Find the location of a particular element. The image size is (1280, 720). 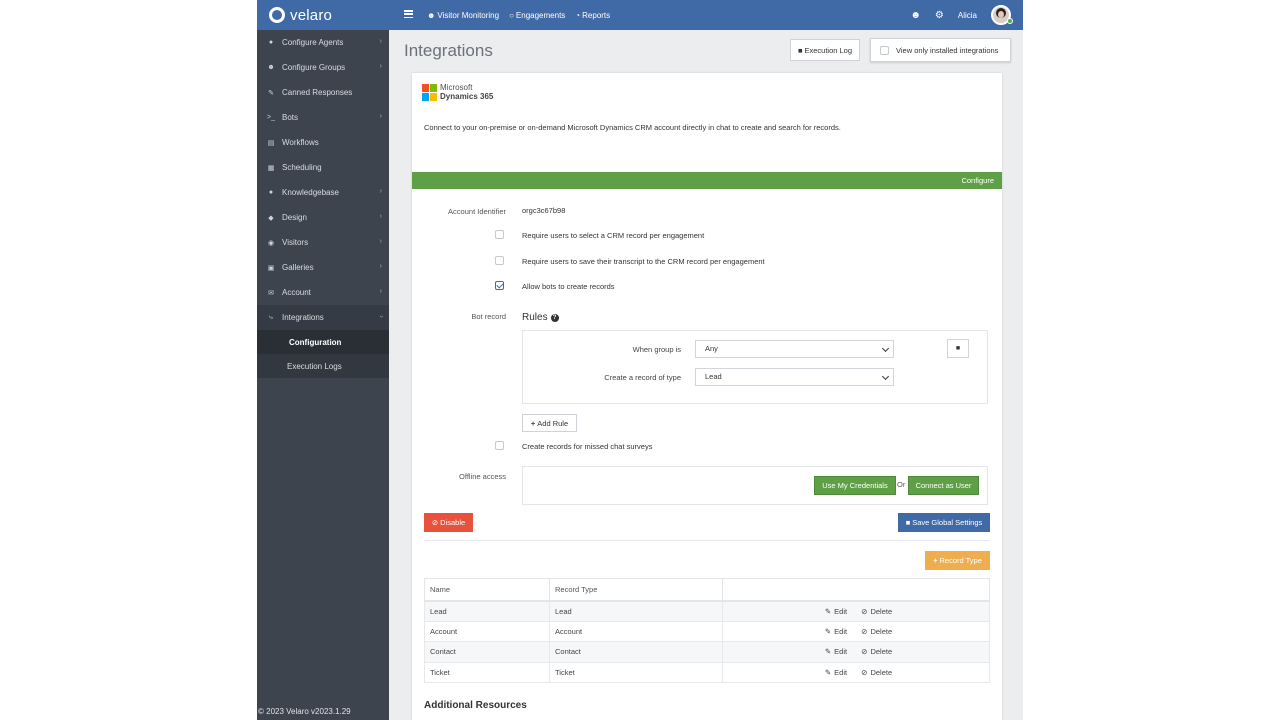

table-row: Lead Lead ✎ Edit ⊘ Delete is located at coordinates (707, 611).